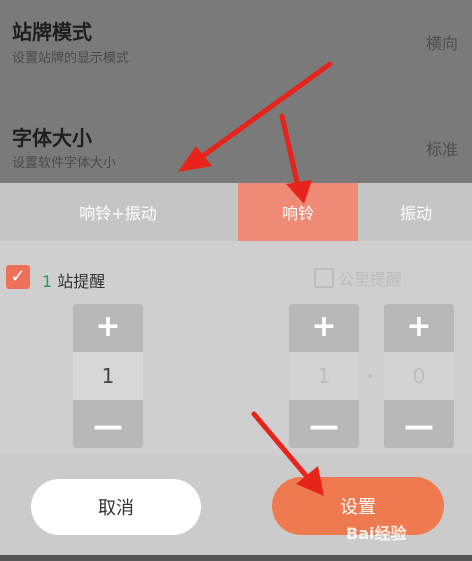  What do you see at coordinates (441, 43) in the screenshot?
I see `setting-value: 横向` at bounding box center [441, 43].